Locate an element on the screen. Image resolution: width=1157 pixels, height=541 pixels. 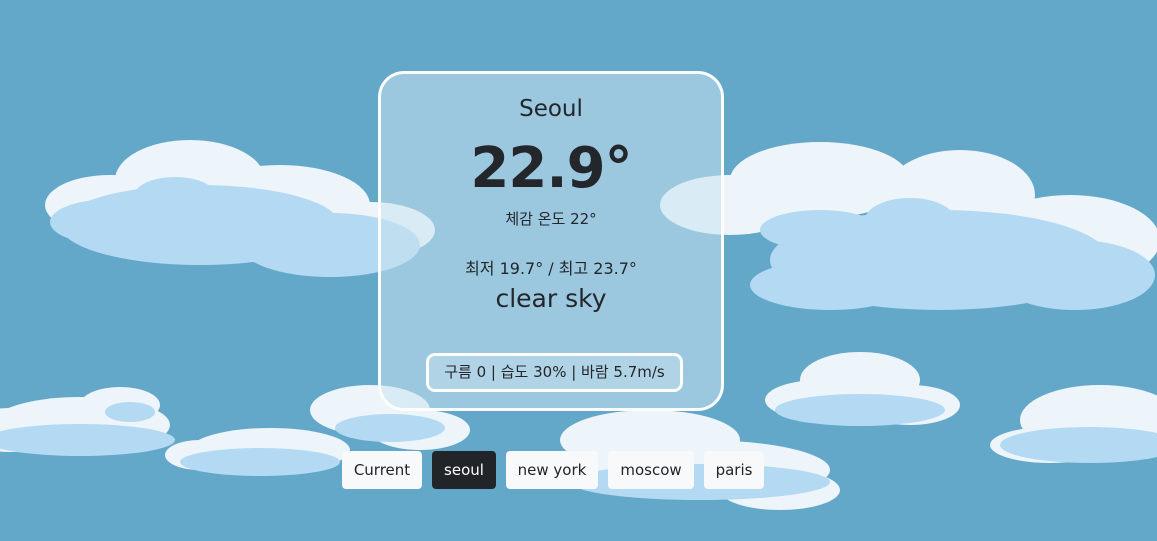
min-max-temperature: 최저 19.7° / 최고 23.7° is located at coordinates (551, 268).